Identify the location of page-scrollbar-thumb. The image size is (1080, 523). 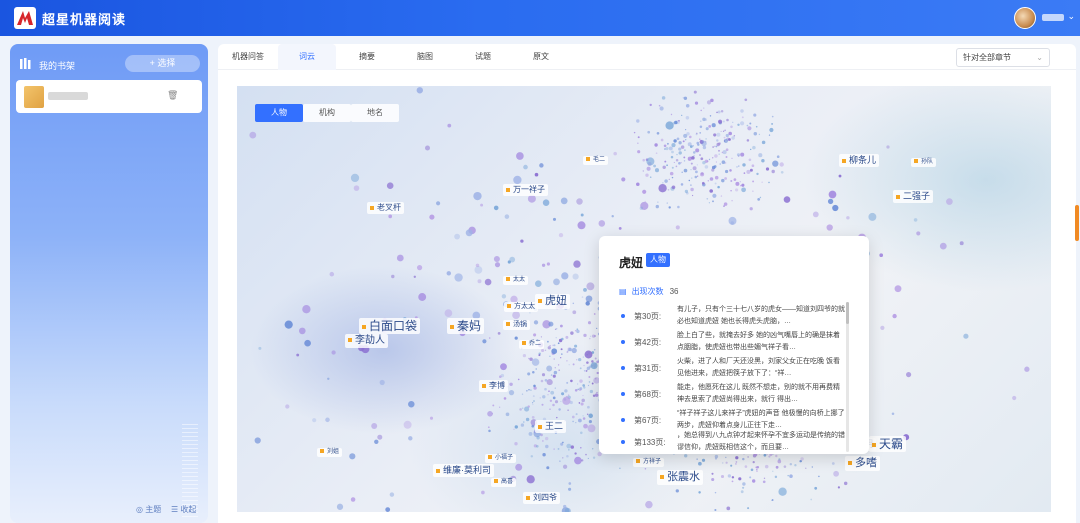
(1077, 223).